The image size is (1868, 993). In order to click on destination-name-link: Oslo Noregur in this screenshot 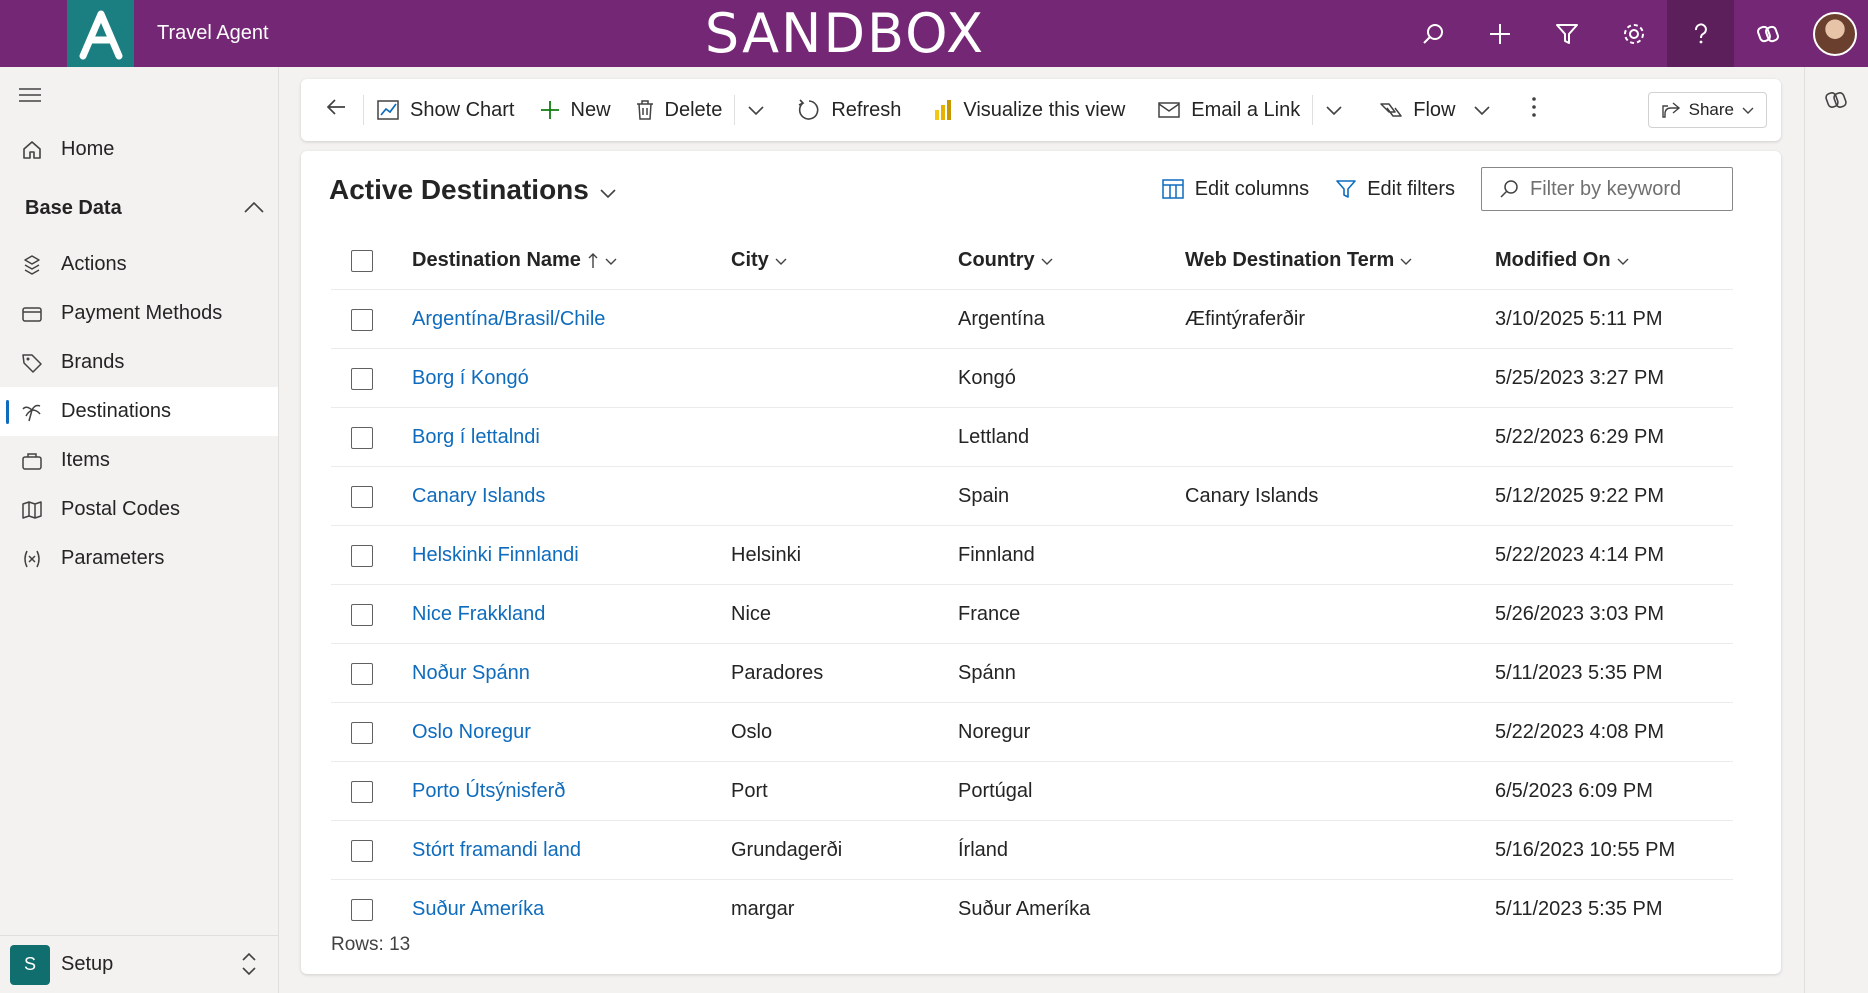, I will do `click(471, 732)`.